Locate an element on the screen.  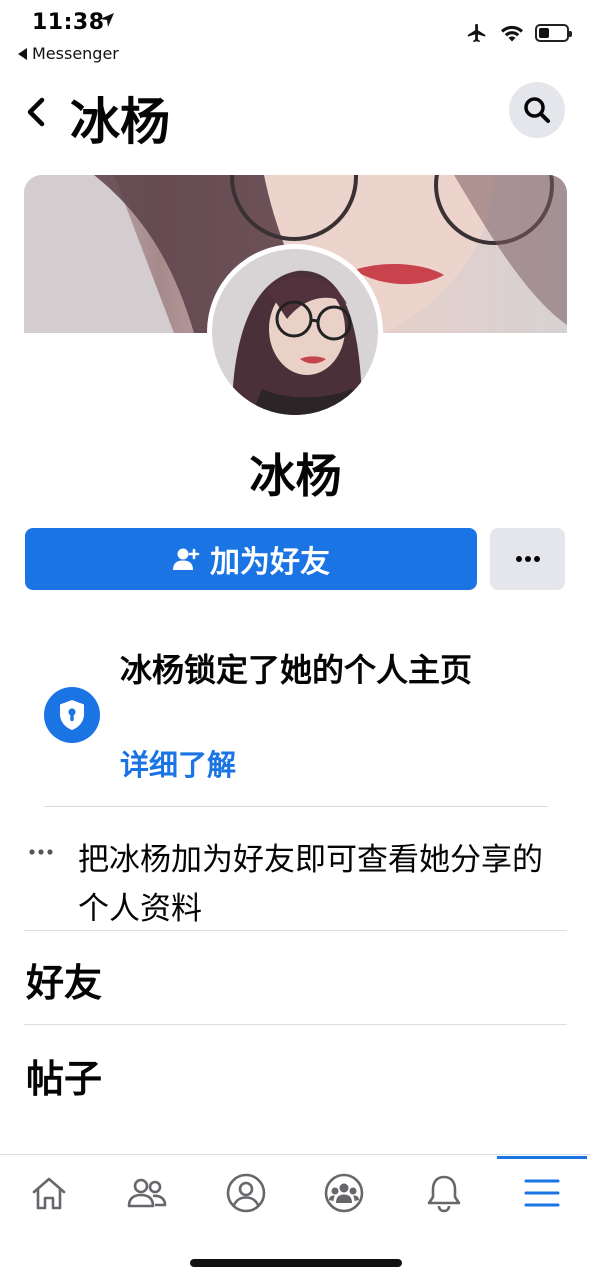
profile-name: 冰杨 is located at coordinates (295, 476).